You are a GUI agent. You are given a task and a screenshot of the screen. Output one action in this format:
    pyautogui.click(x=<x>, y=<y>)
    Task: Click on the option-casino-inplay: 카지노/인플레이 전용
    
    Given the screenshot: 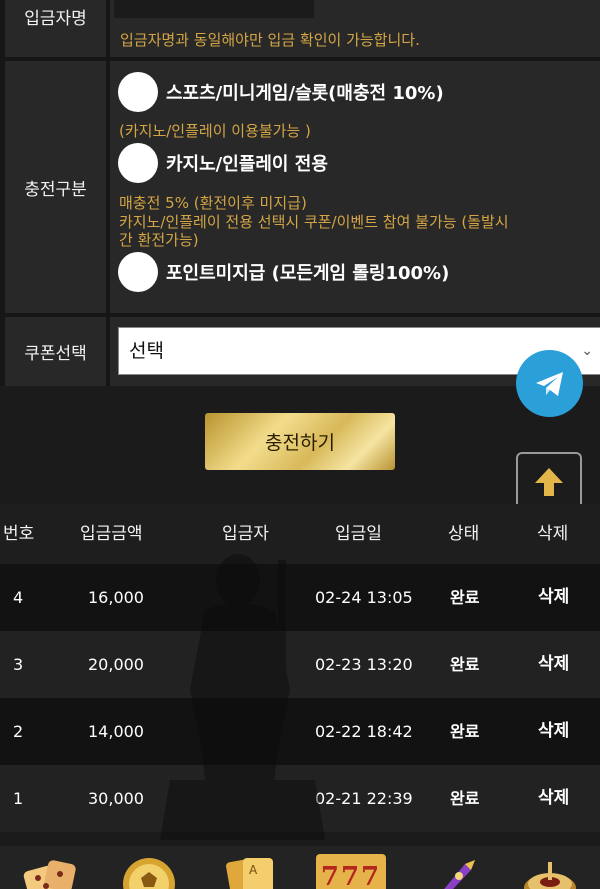 What is the action you would take?
    pyautogui.click(x=223, y=163)
    